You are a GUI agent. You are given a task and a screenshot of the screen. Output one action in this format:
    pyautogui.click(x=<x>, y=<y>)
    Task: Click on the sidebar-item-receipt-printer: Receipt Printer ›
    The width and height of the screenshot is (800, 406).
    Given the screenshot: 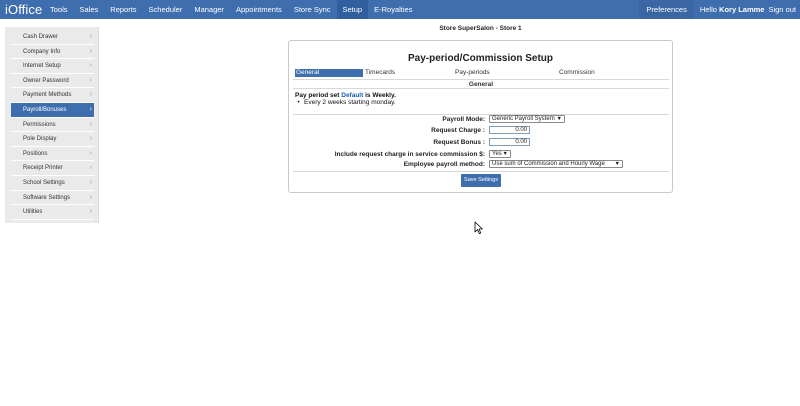 What is the action you would take?
    pyautogui.click(x=52, y=168)
    